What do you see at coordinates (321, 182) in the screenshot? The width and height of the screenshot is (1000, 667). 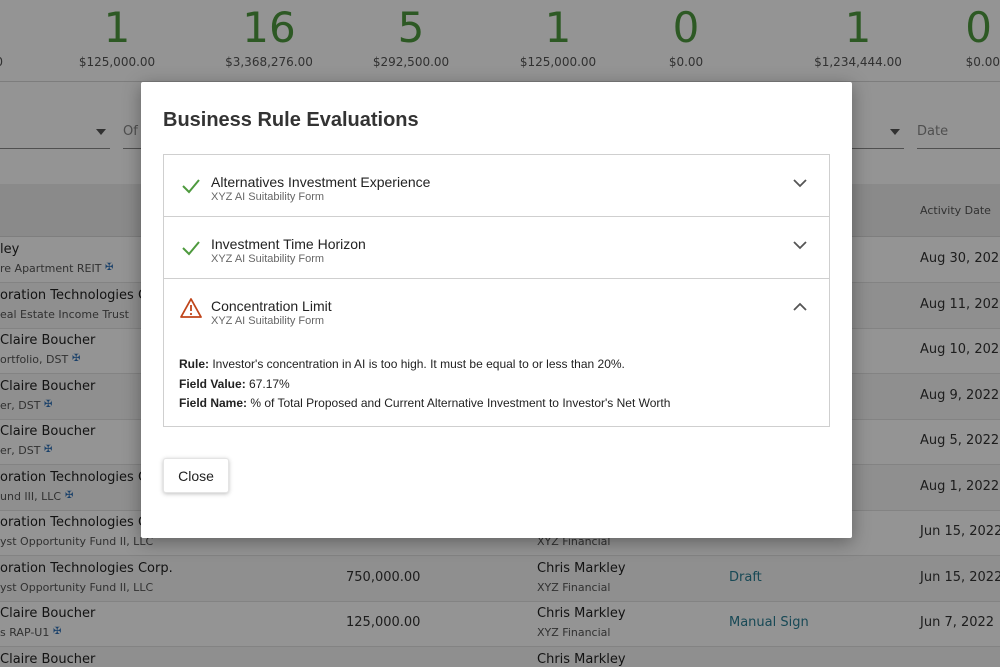 I see `rule-name: Alternatives Investment Experience` at bounding box center [321, 182].